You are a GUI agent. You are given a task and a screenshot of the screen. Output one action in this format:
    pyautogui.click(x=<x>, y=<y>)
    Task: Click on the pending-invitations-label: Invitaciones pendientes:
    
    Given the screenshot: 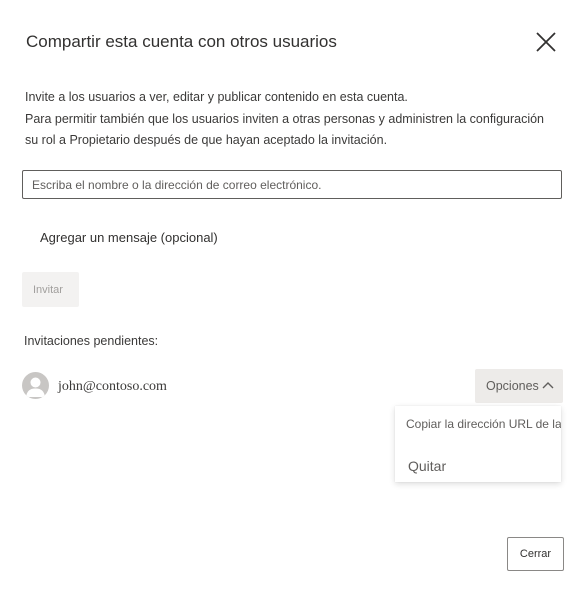 What is the action you would take?
    pyautogui.click(x=91, y=341)
    